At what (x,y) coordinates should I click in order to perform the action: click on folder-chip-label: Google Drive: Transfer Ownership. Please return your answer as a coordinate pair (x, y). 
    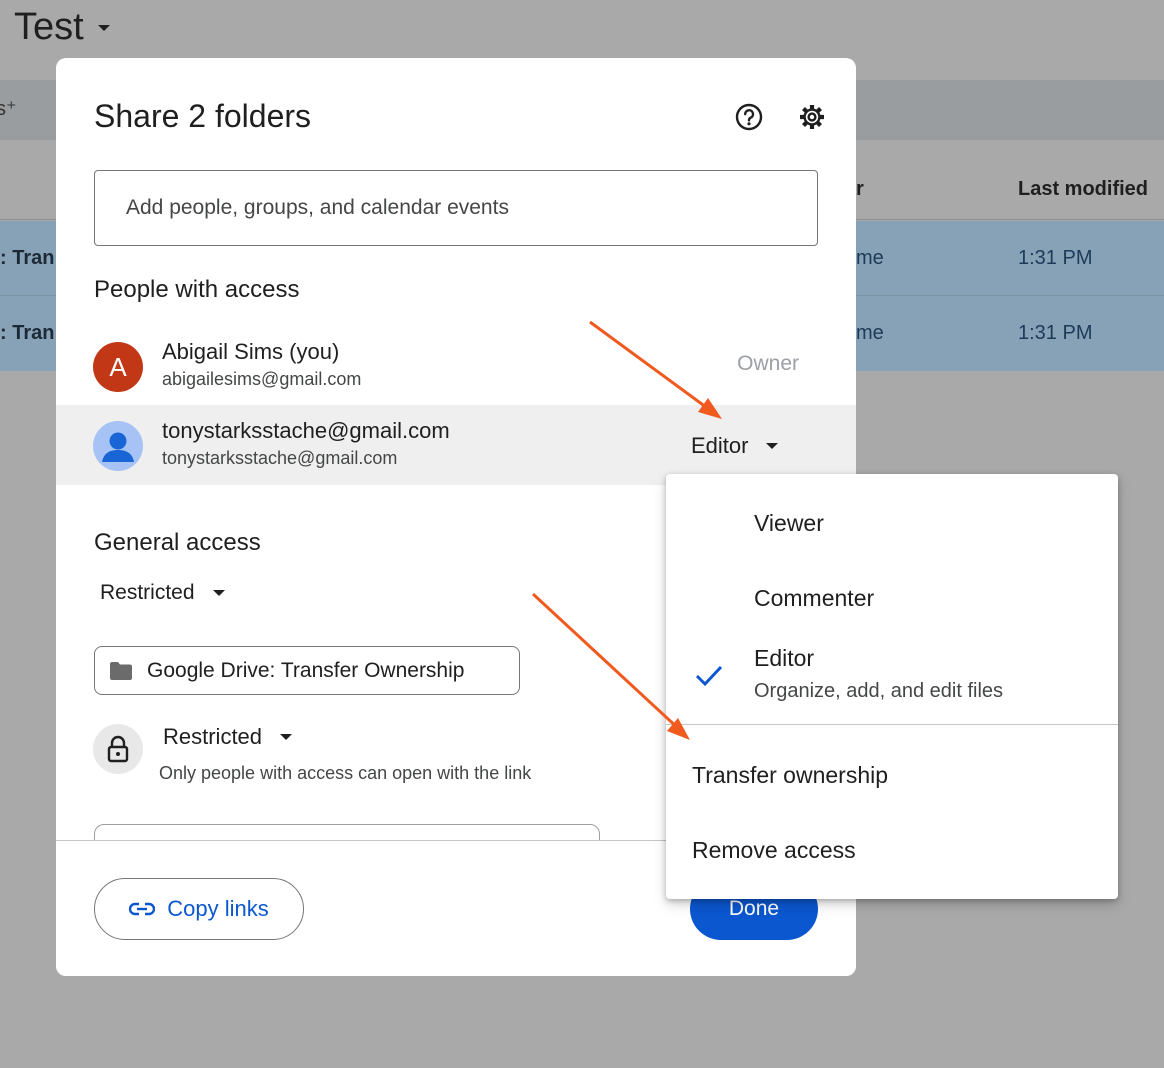
    Looking at the image, I should click on (306, 670).